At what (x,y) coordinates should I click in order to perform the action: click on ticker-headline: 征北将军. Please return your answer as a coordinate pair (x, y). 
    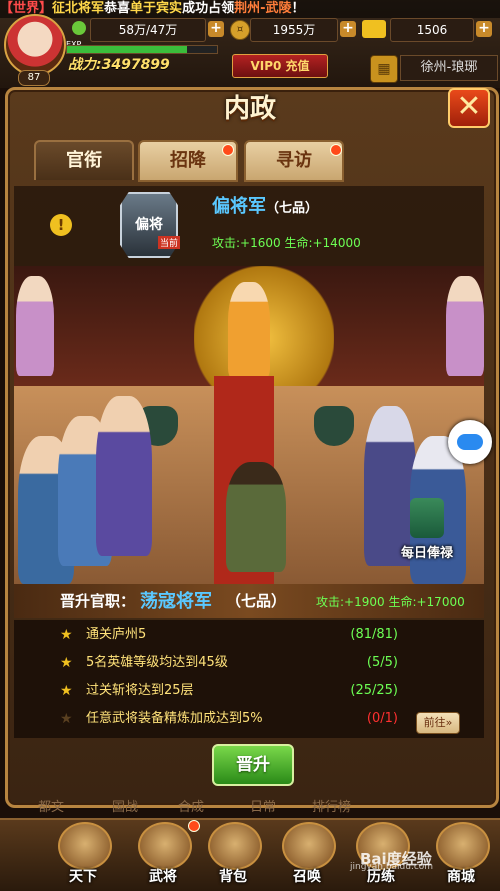
    Looking at the image, I should click on (78, 8).